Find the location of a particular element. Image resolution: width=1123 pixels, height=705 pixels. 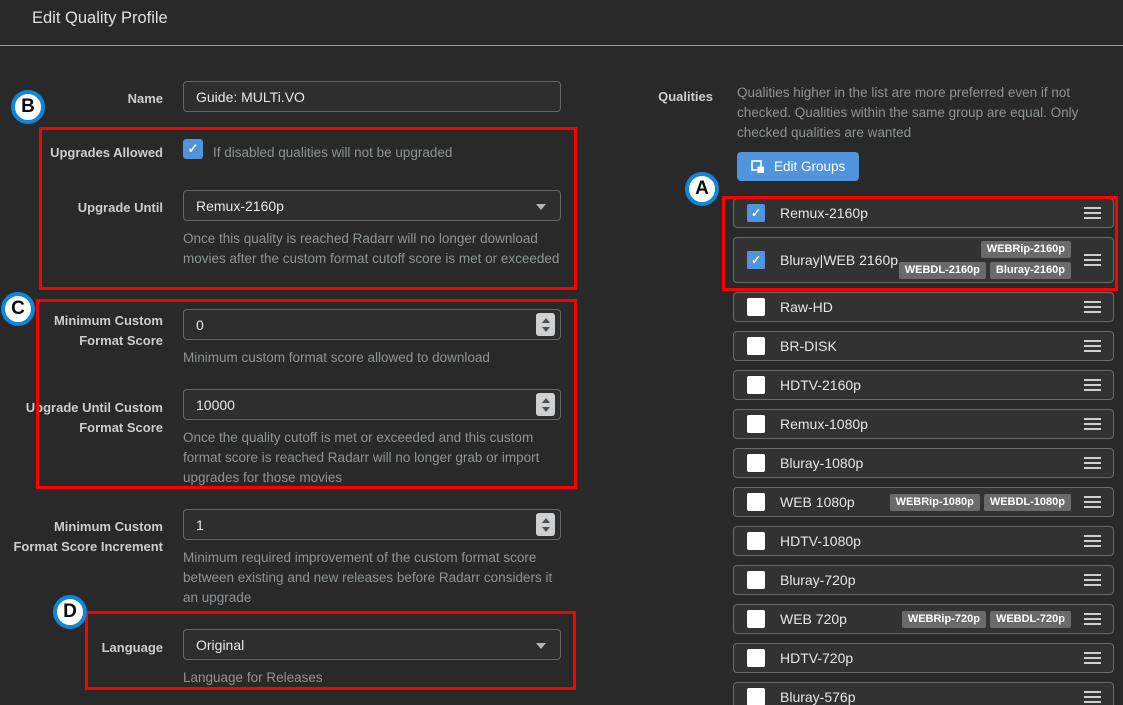

min-format-score-input is located at coordinates (372, 324).